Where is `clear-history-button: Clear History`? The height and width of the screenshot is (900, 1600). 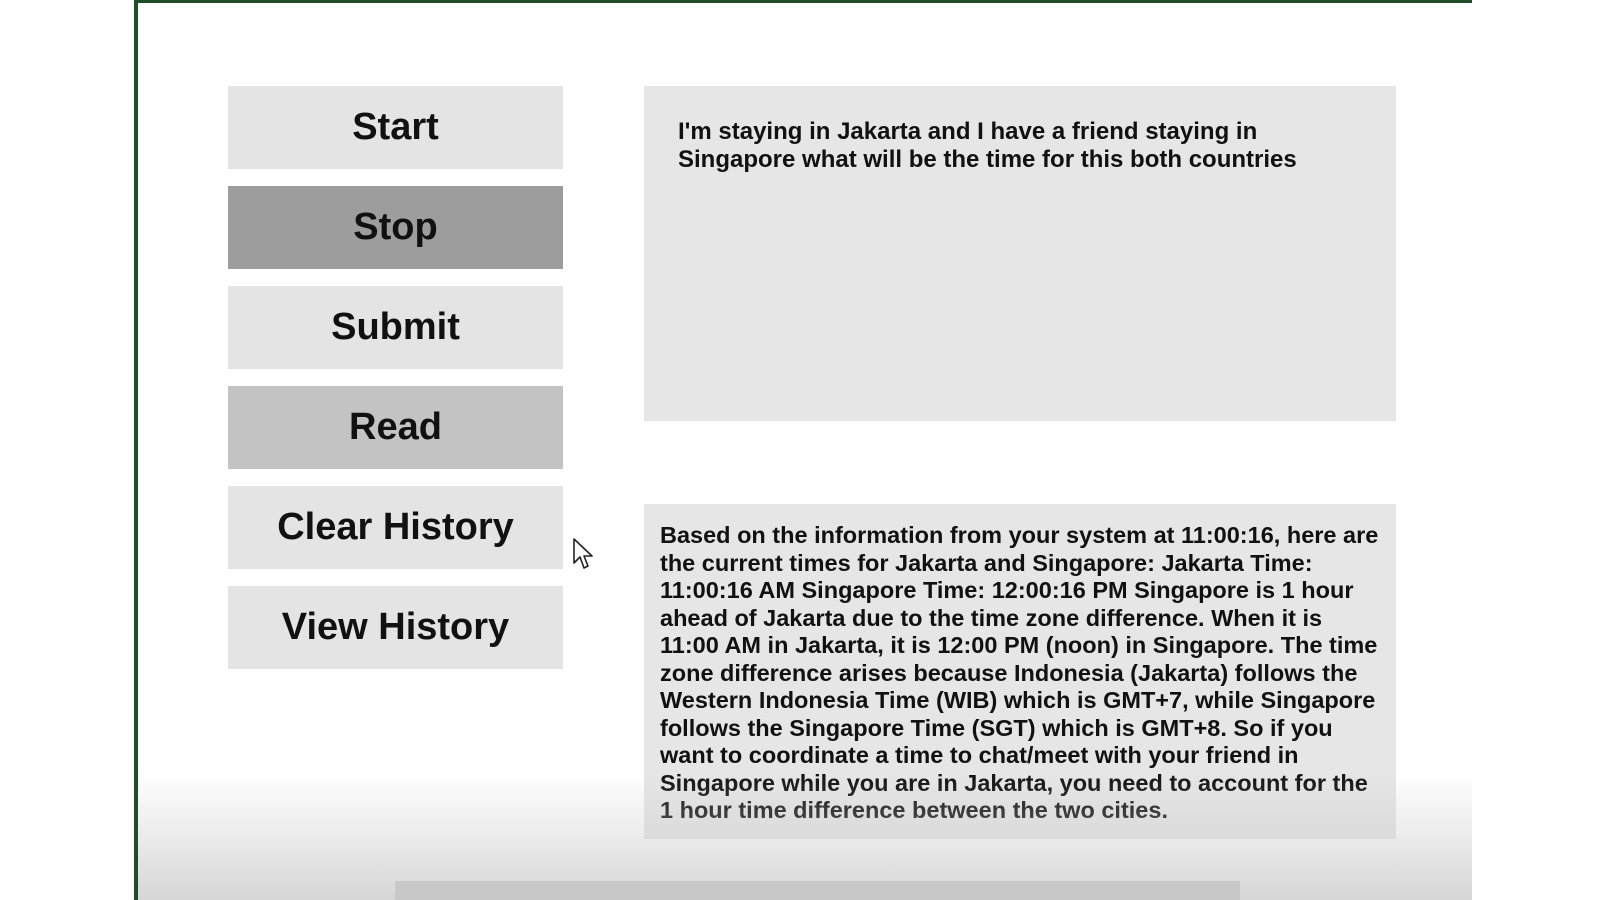 clear-history-button: Clear History is located at coordinates (395, 527).